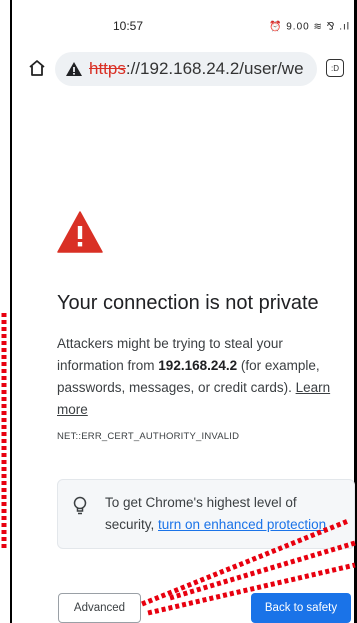  Describe the element at coordinates (198, 365) in the screenshot. I see `host-name: 192.168.24.2` at that location.